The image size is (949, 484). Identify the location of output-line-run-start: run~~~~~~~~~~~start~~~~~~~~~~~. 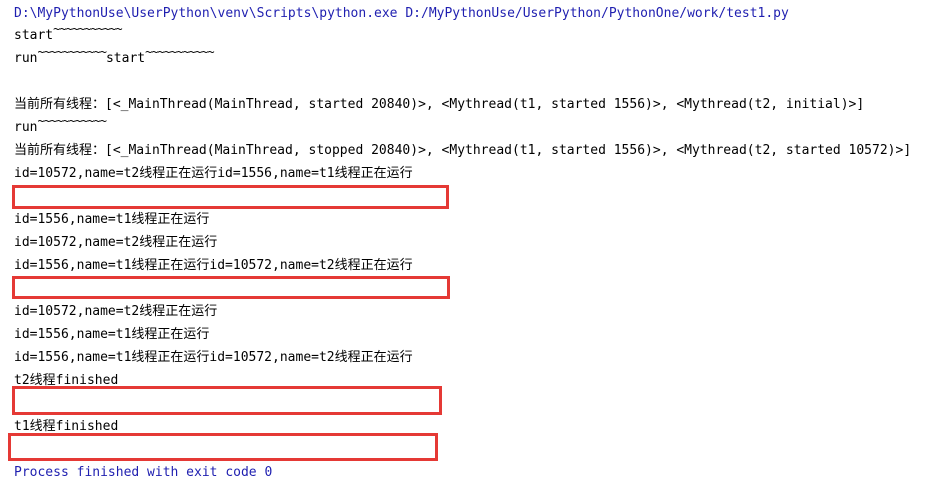
(114, 56).